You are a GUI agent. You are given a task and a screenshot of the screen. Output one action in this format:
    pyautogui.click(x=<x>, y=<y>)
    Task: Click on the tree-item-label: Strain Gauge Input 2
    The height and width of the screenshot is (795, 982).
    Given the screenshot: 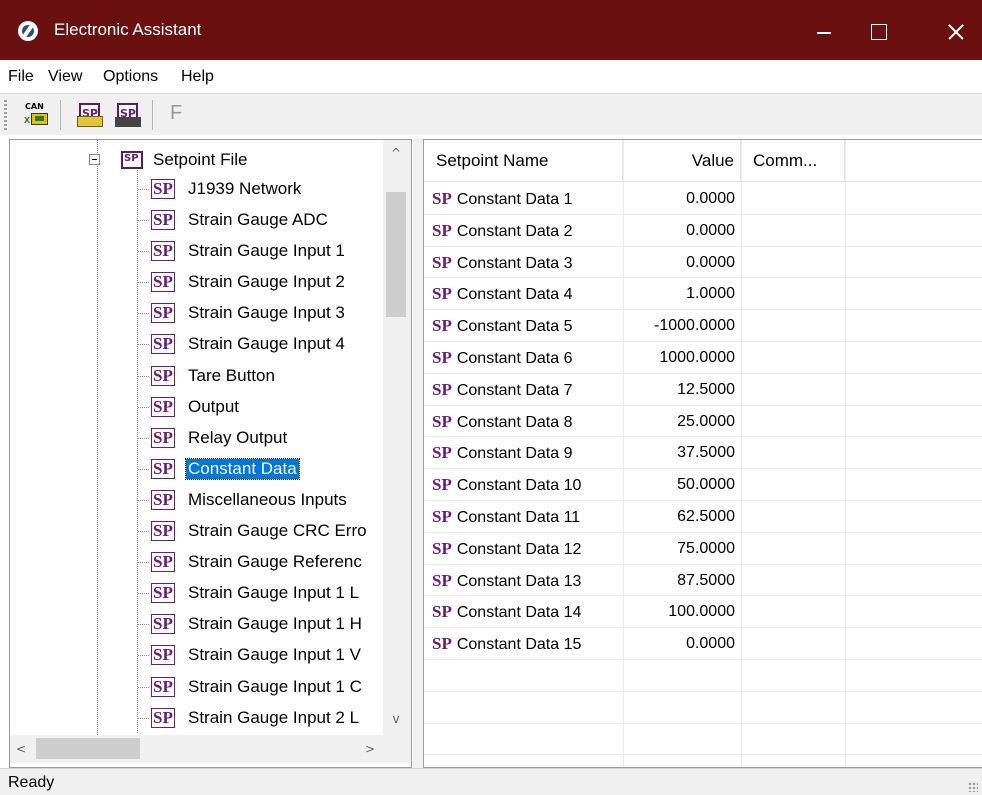 What is the action you would take?
    pyautogui.click(x=266, y=282)
    